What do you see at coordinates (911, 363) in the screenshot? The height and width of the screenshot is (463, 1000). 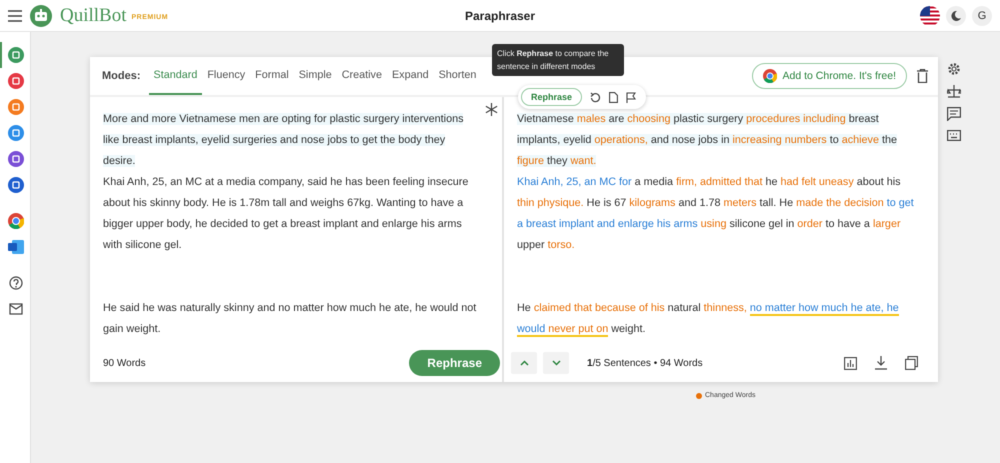 I see `copy-icon` at bounding box center [911, 363].